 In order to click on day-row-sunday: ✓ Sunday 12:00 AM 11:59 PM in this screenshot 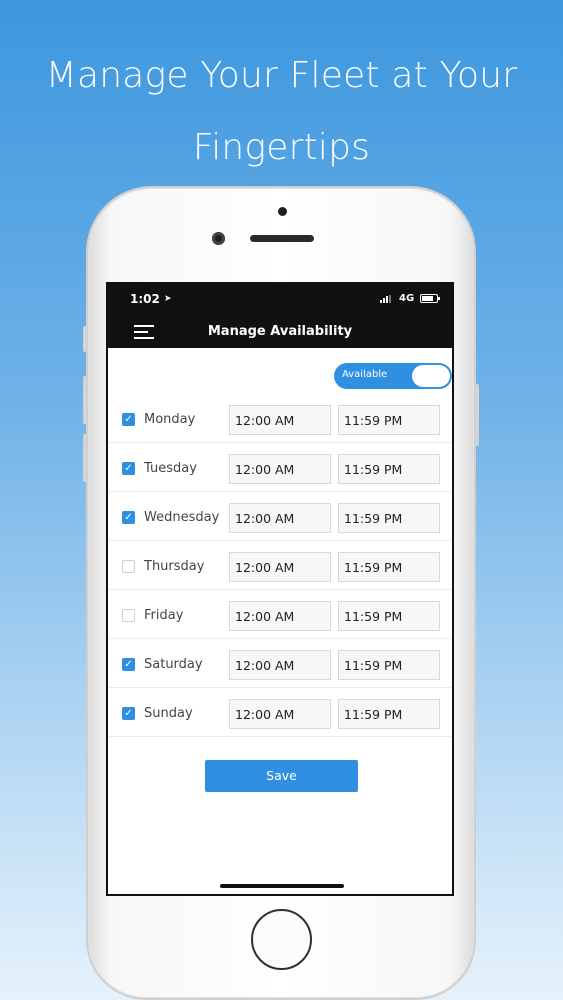, I will do `click(280, 712)`.